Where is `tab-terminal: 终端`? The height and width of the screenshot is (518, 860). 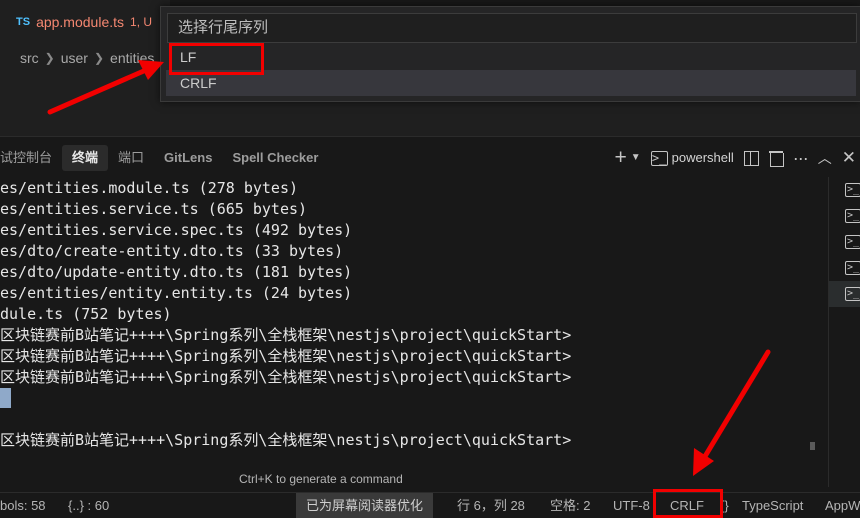
tab-terminal: 终端 is located at coordinates (85, 158).